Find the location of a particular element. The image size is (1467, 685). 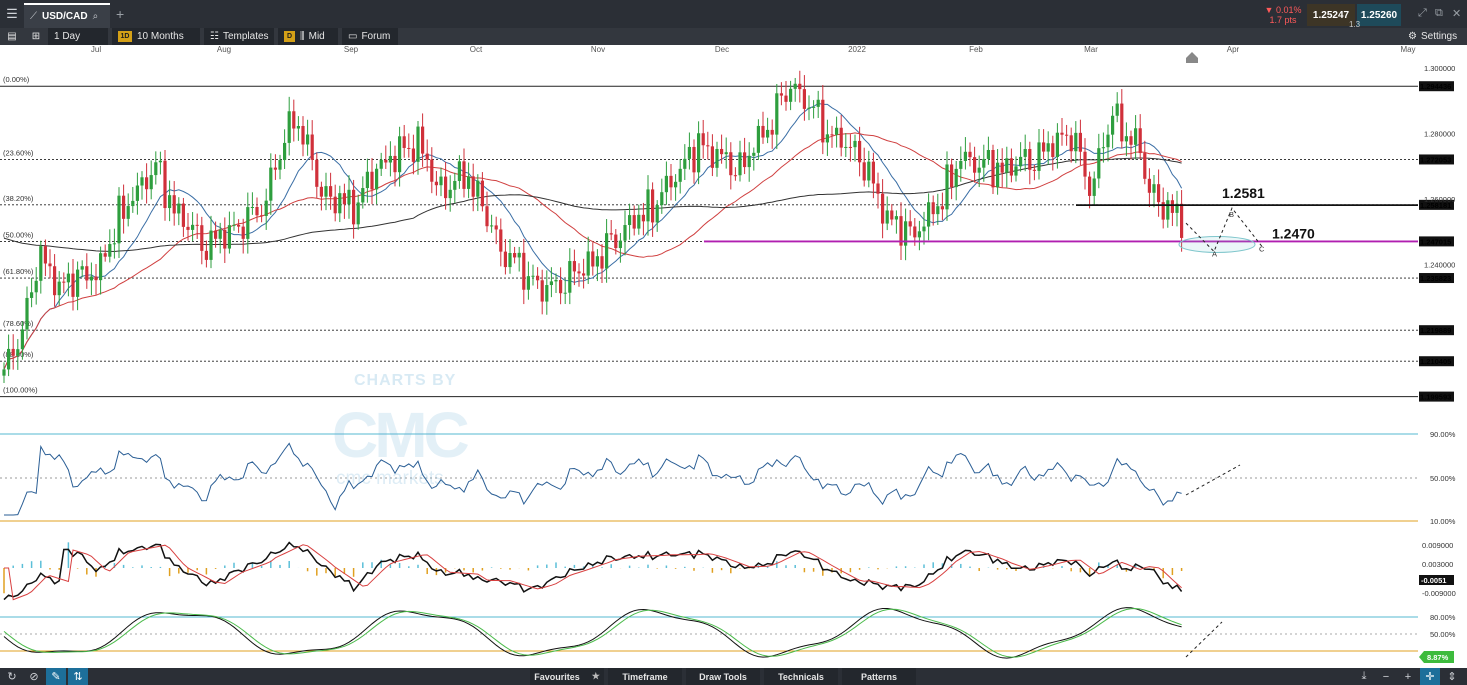

interval-button: 1 Day is located at coordinates (78, 36).